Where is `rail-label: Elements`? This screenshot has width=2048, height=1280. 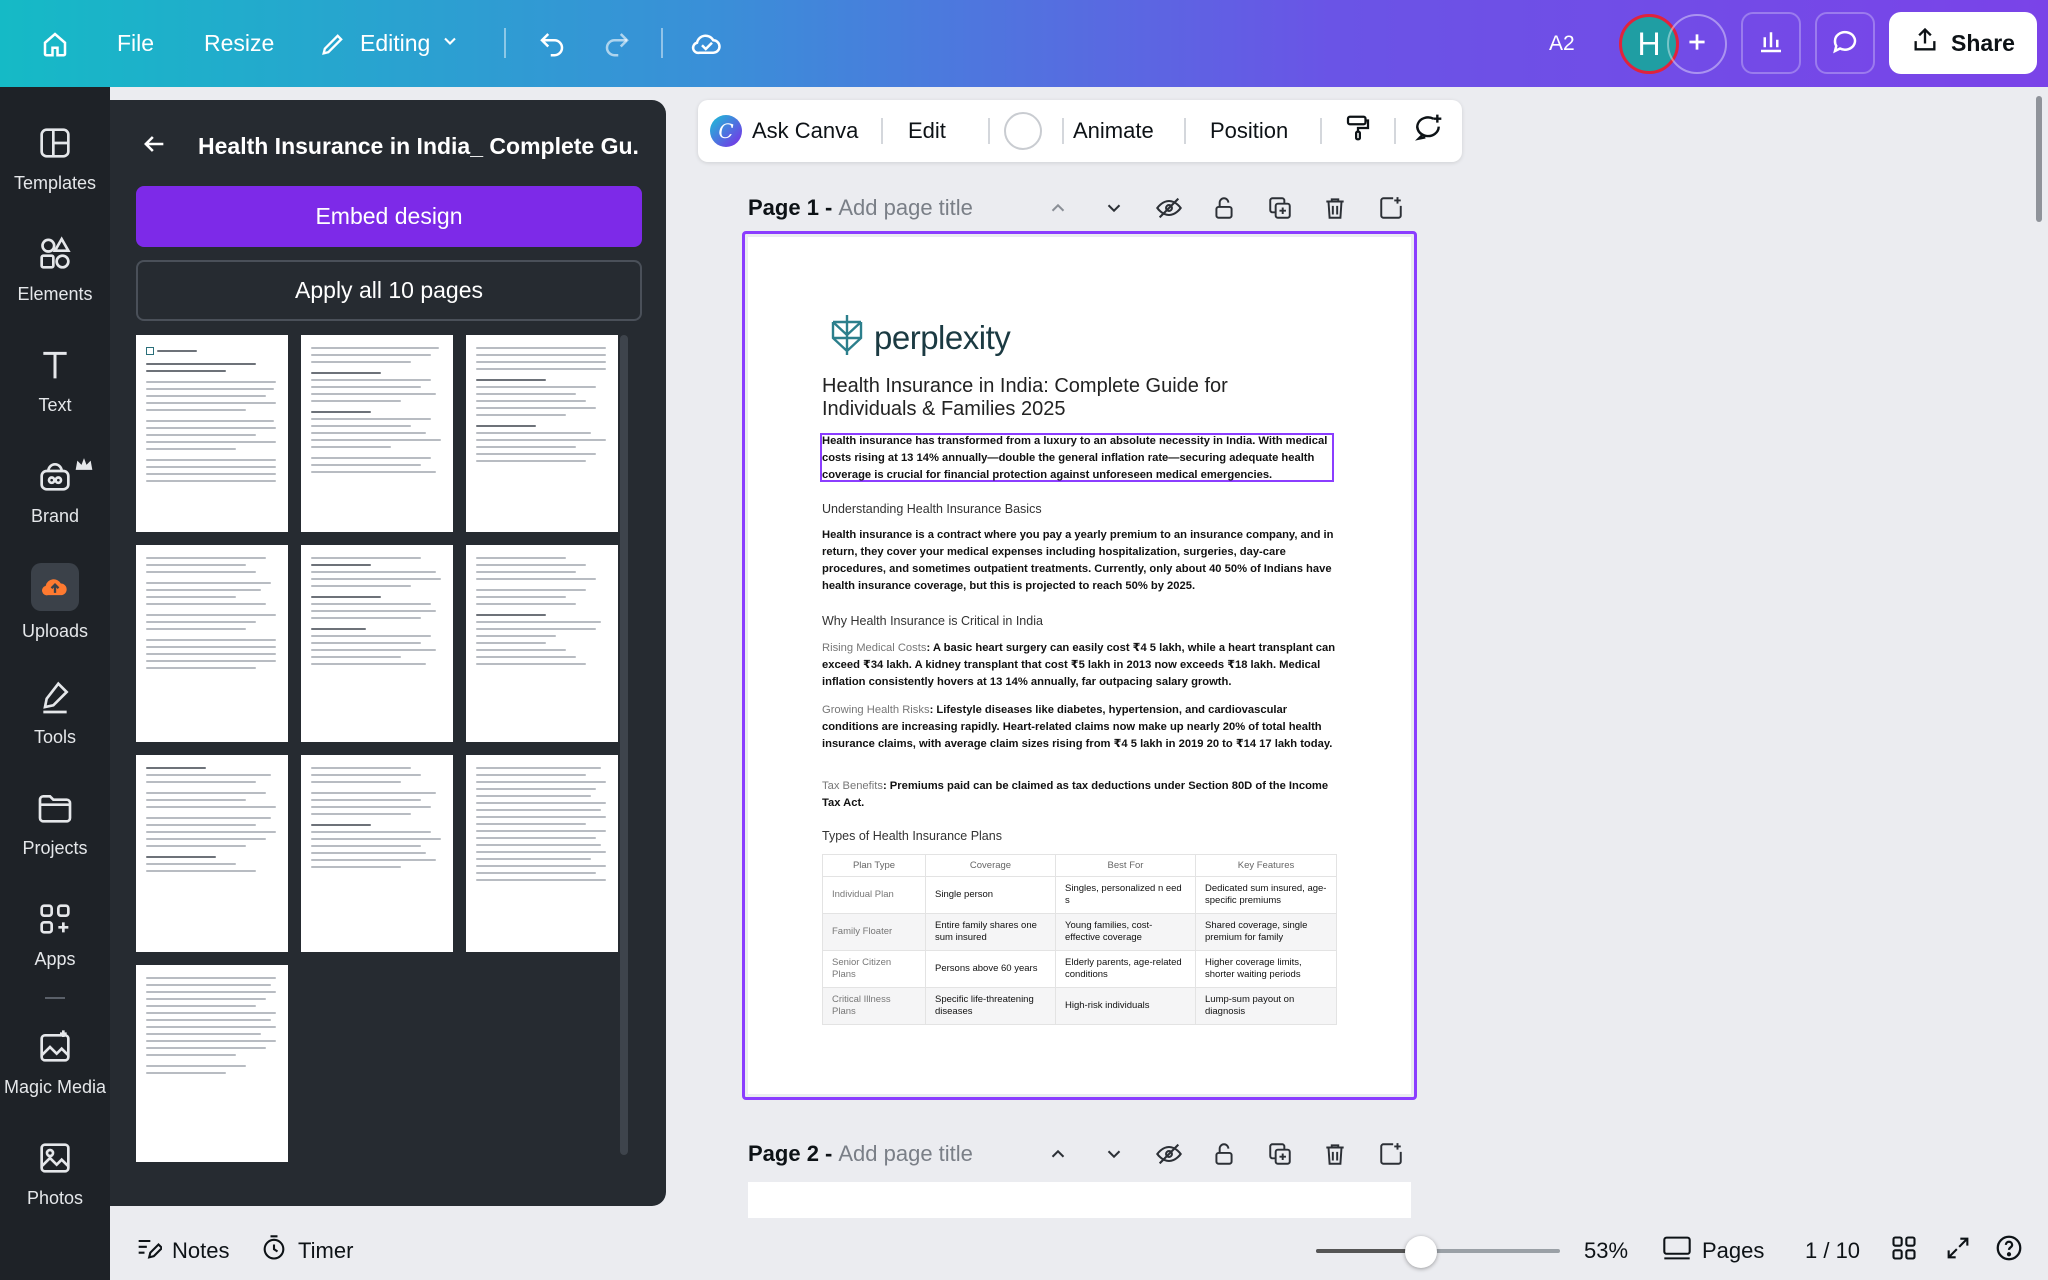
rail-label: Elements is located at coordinates (55, 294).